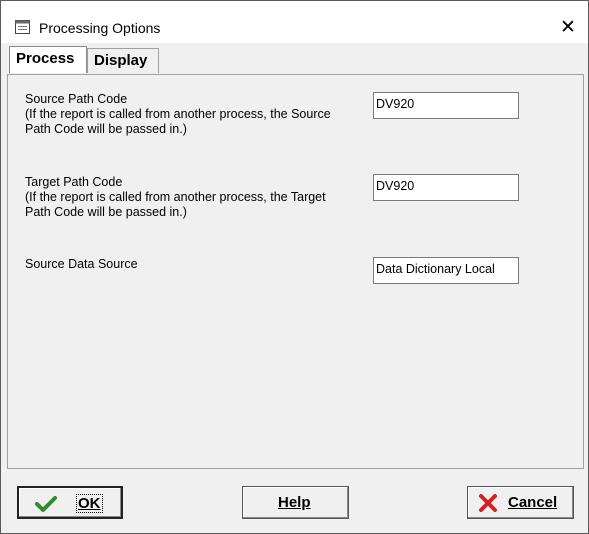 The width and height of the screenshot is (589, 534). What do you see at coordinates (294, 60) in the screenshot?
I see `tab-strip: Process Display` at bounding box center [294, 60].